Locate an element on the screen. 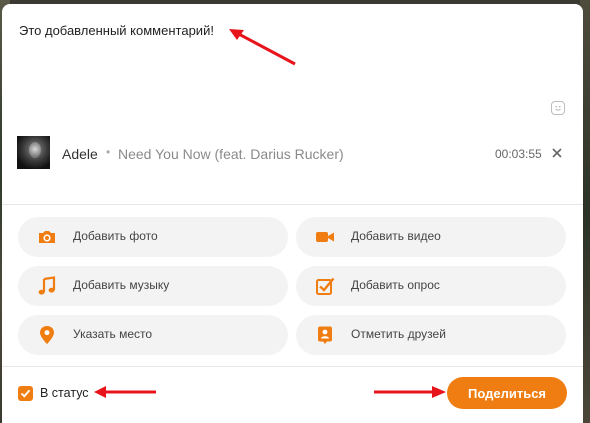 The height and width of the screenshot is (423, 590). track-artist: Adele is located at coordinates (80, 154).